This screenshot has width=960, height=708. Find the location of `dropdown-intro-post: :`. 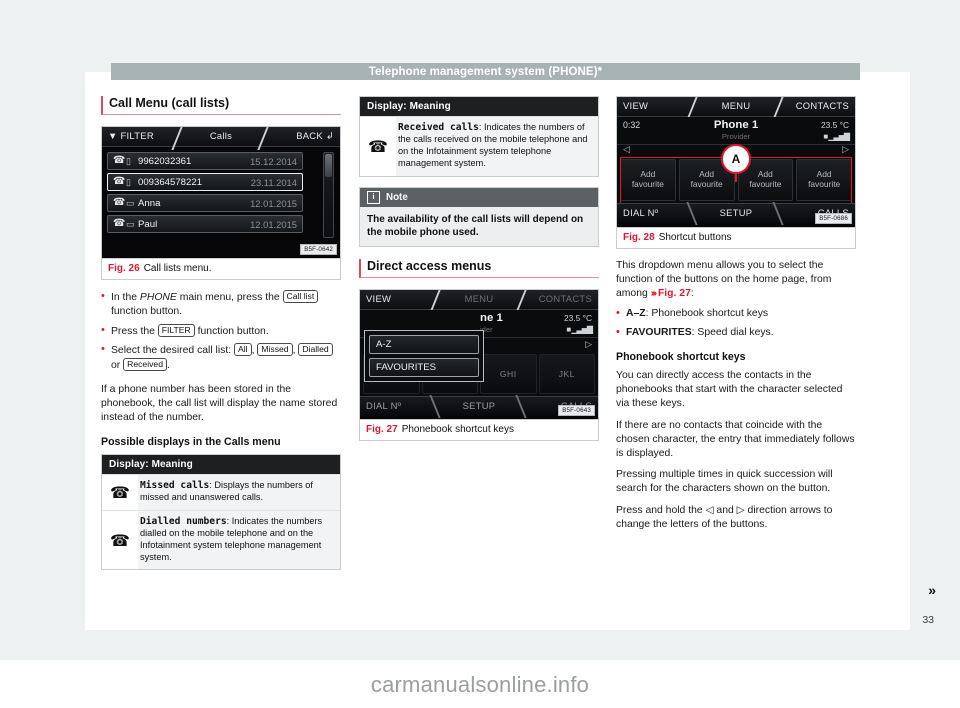

dropdown-intro-post: : is located at coordinates (692, 293).